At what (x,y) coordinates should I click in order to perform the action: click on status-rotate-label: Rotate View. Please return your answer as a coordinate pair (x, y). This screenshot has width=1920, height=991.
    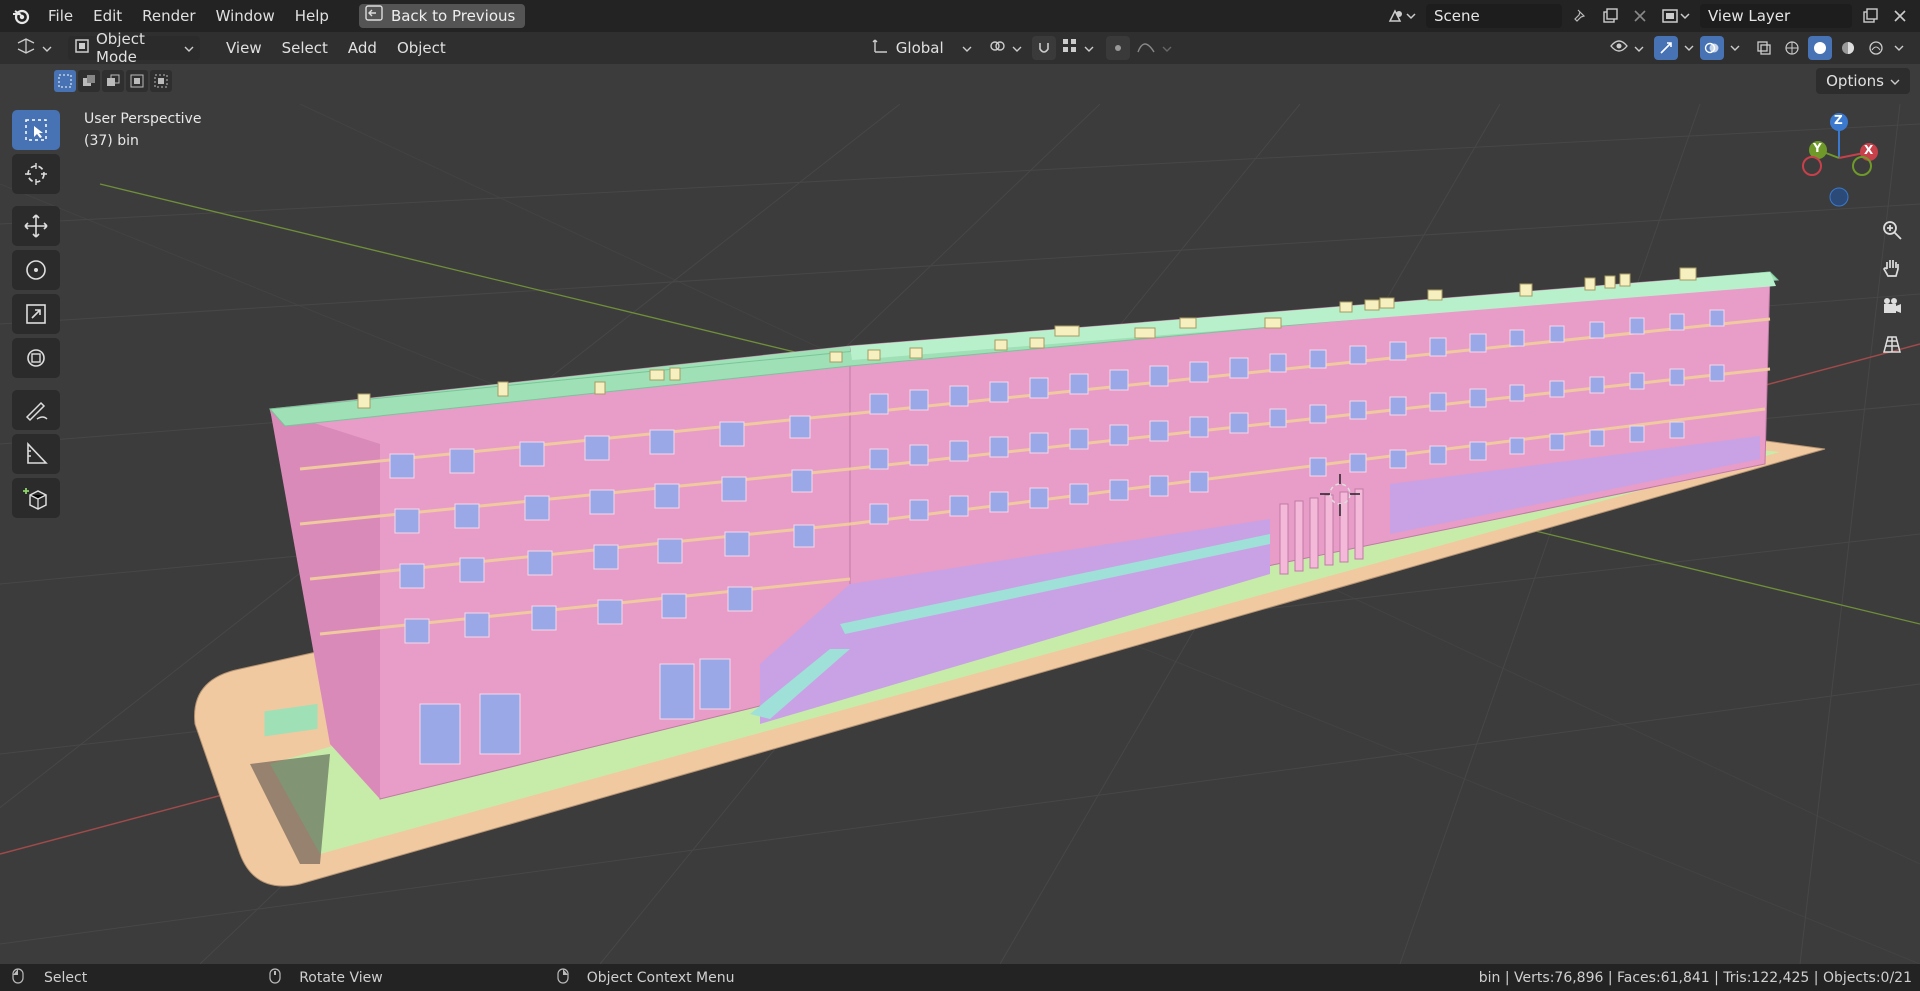
    Looking at the image, I should click on (341, 977).